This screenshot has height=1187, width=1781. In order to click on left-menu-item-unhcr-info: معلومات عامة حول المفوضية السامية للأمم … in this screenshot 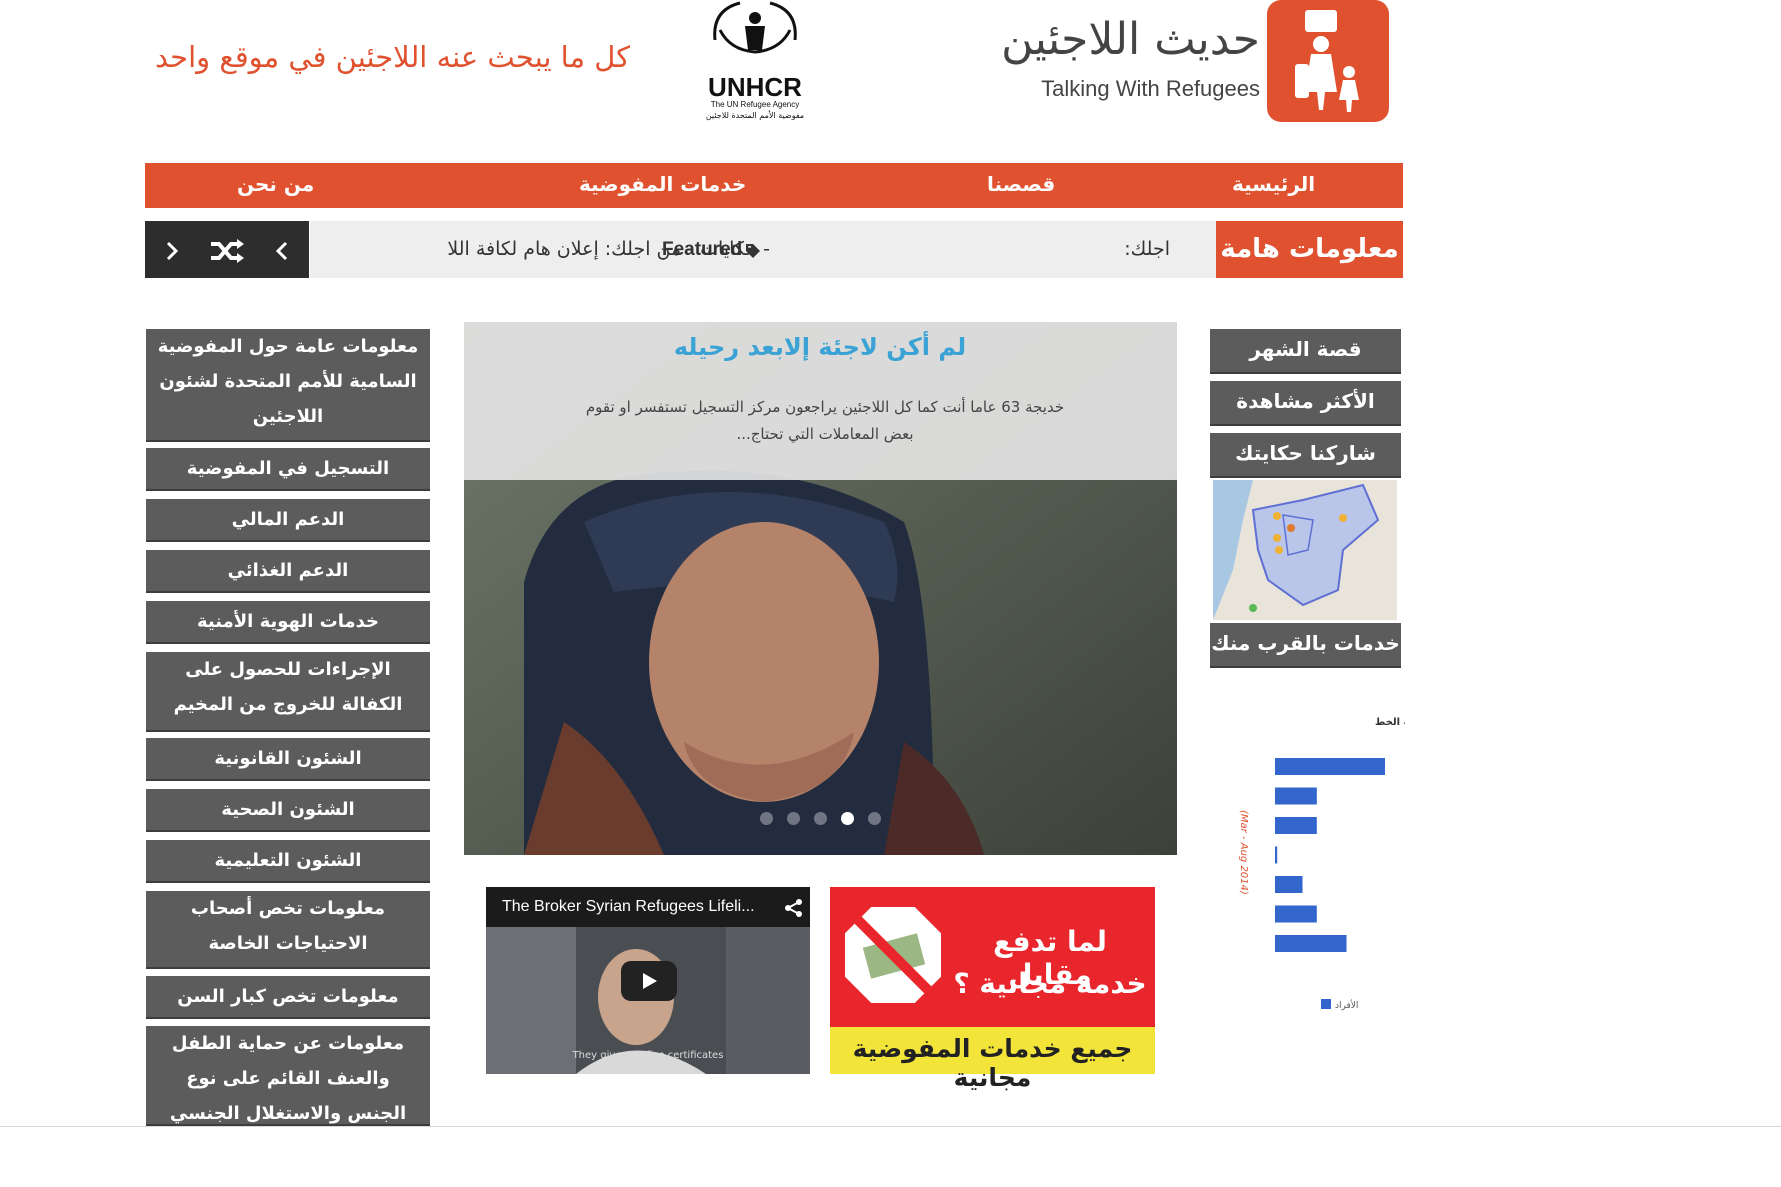, I will do `click(288, 385)`.